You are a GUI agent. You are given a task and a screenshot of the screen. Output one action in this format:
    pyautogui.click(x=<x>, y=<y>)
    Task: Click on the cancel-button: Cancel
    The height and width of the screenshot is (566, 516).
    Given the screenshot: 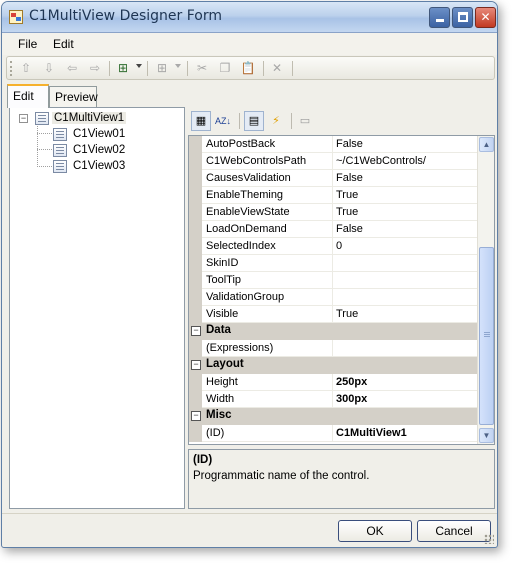 What is the action you would take?
    pyautogui.click(x=454, y=531)
    